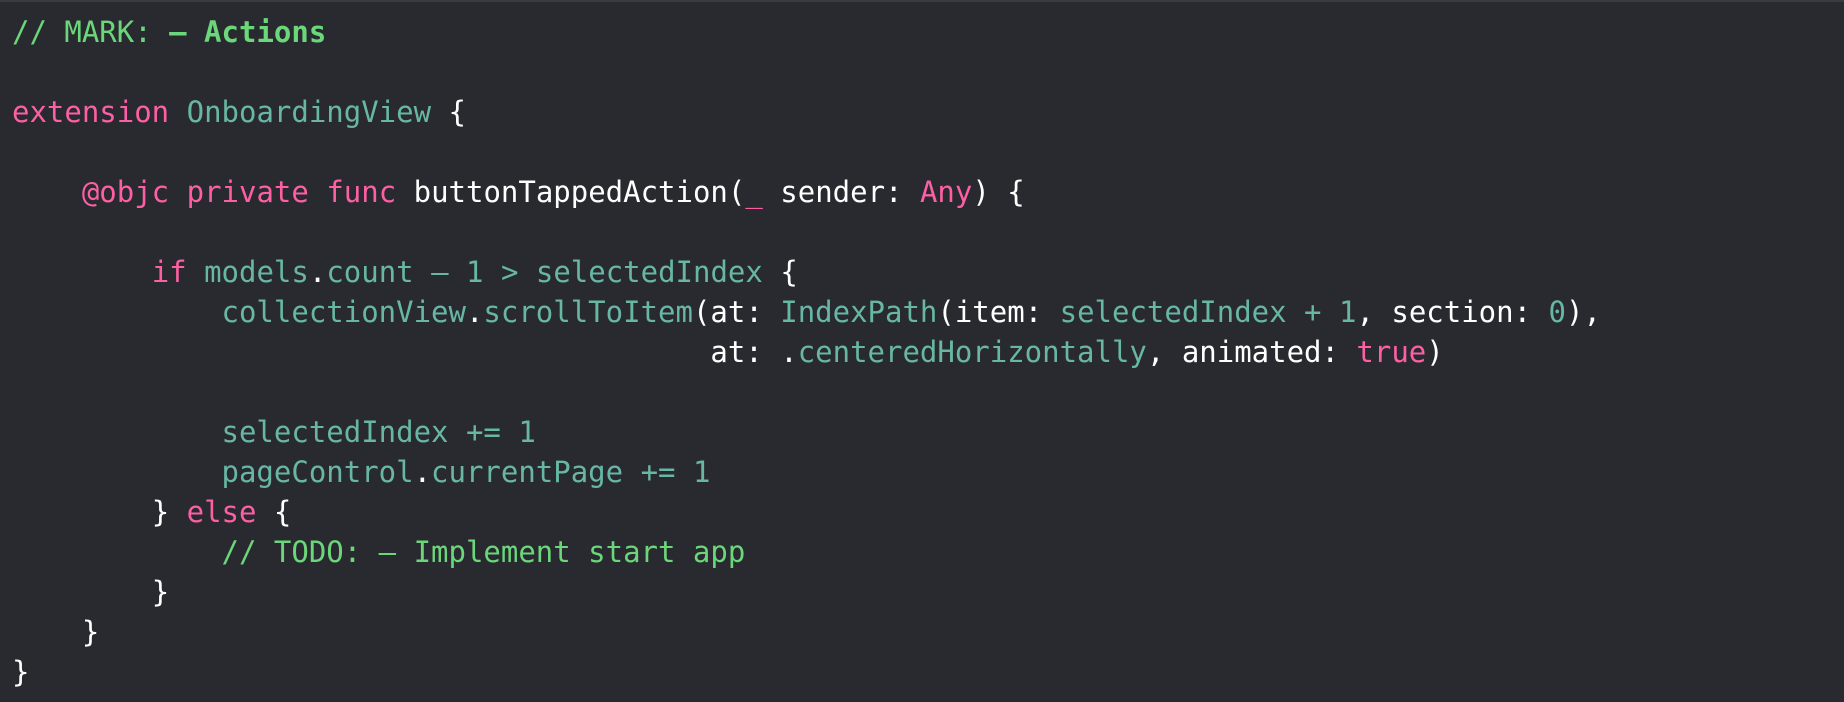 The width and height of the screenshot is (1844, 702). I want to click on code-token-keyword: private, so click(247, 192).